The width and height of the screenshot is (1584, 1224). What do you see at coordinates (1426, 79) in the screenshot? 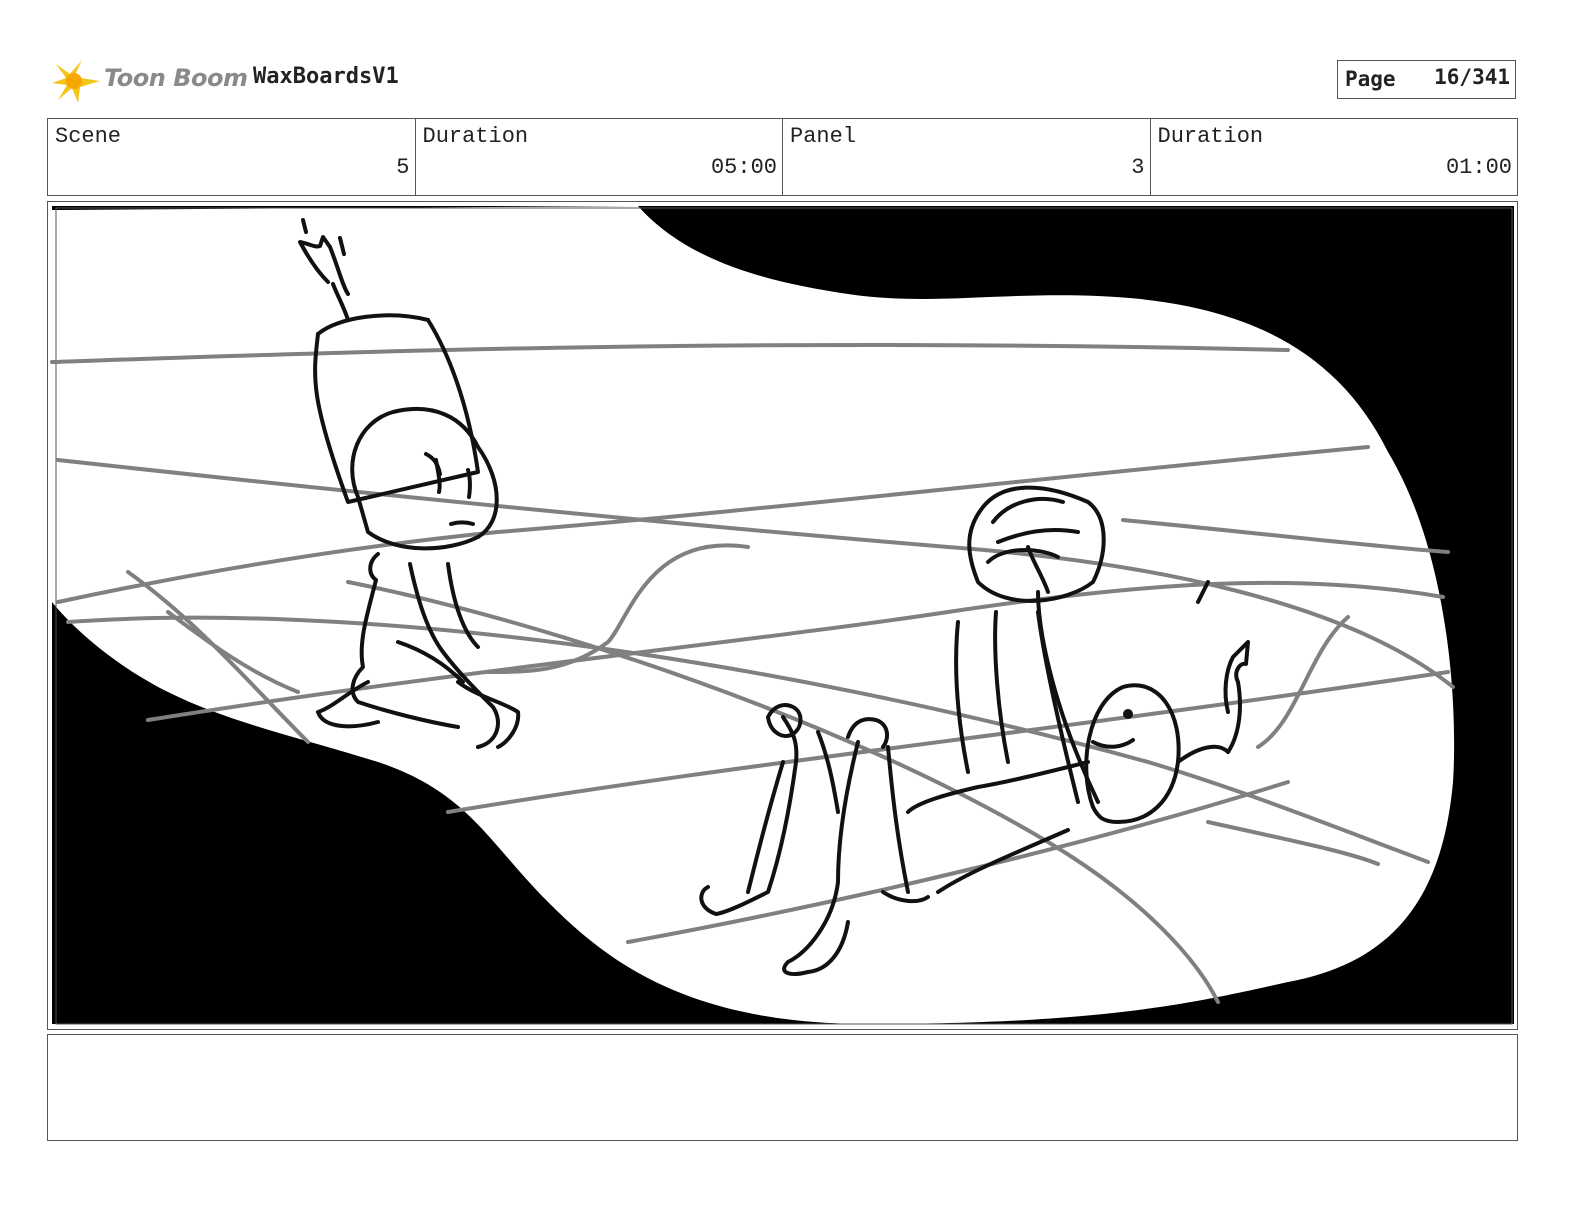
I see `page-indicator: Page 16/341` at bounding box center [1426, 79].